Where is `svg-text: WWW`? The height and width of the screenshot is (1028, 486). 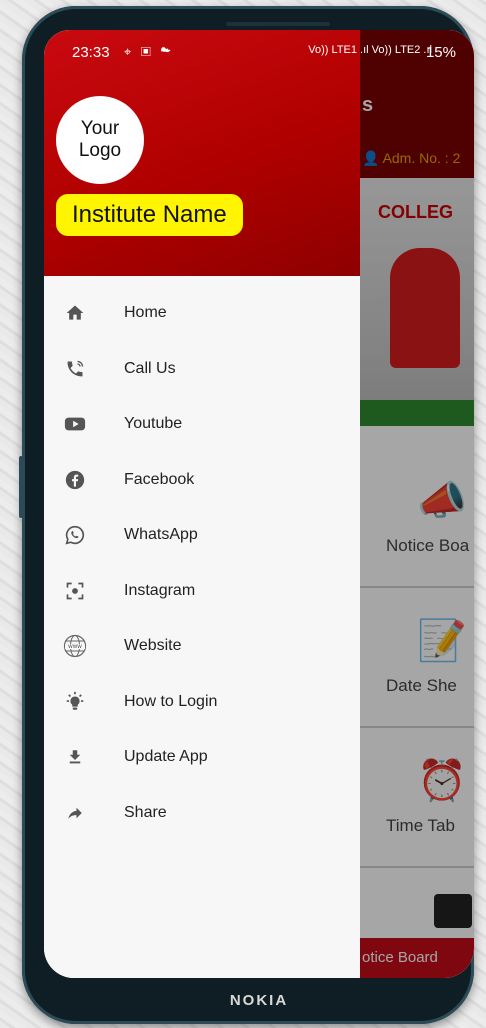
svg-text: WWW is located at coordinates (75, 647).